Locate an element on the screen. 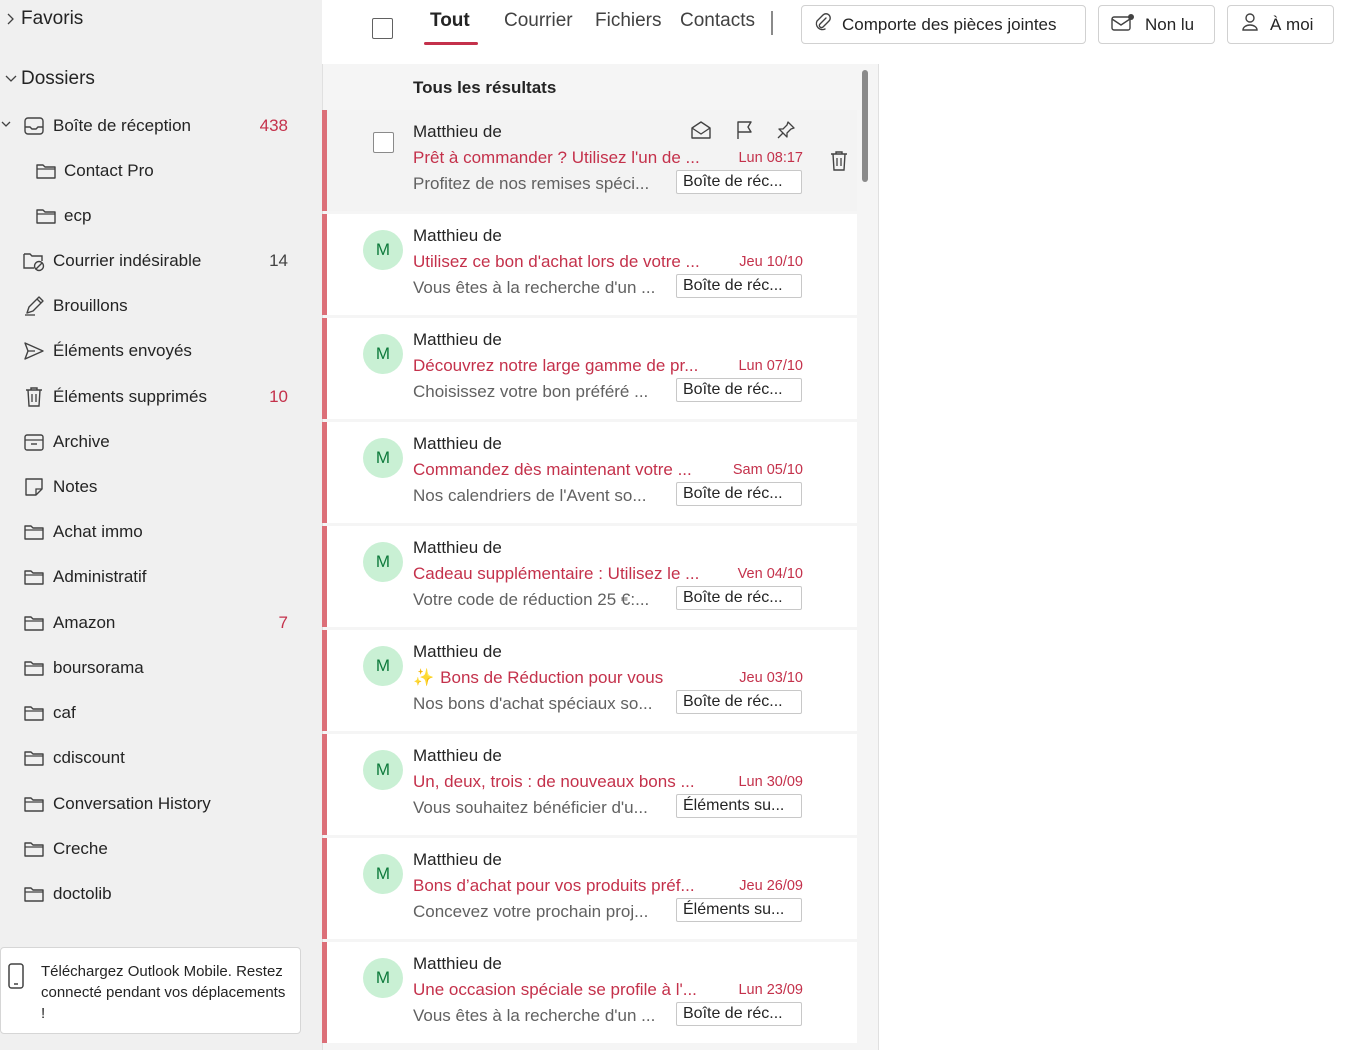 The image size is (1346, 1050). sidebar-item--l-ments-envoy-s: Éléments envoyés is located at coordinates (155, 351).